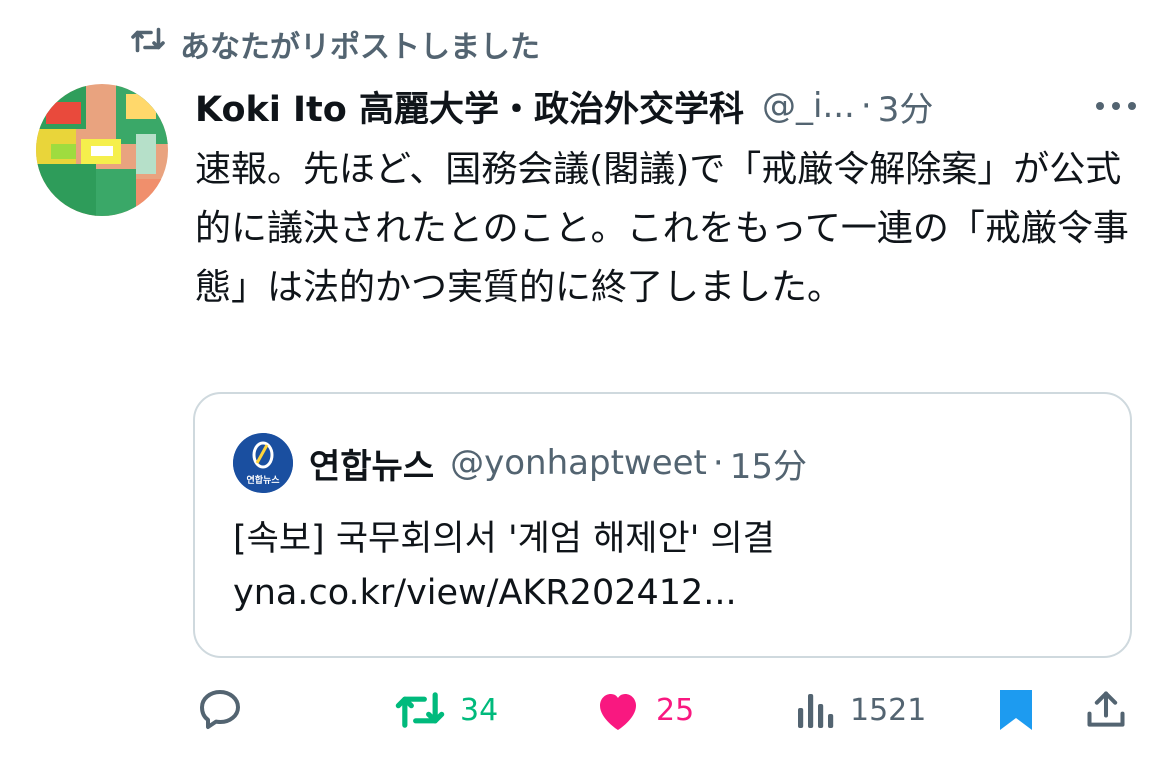 This screenshot has width=1170, height=775. I want to click on views-icon, so click(816, 710).